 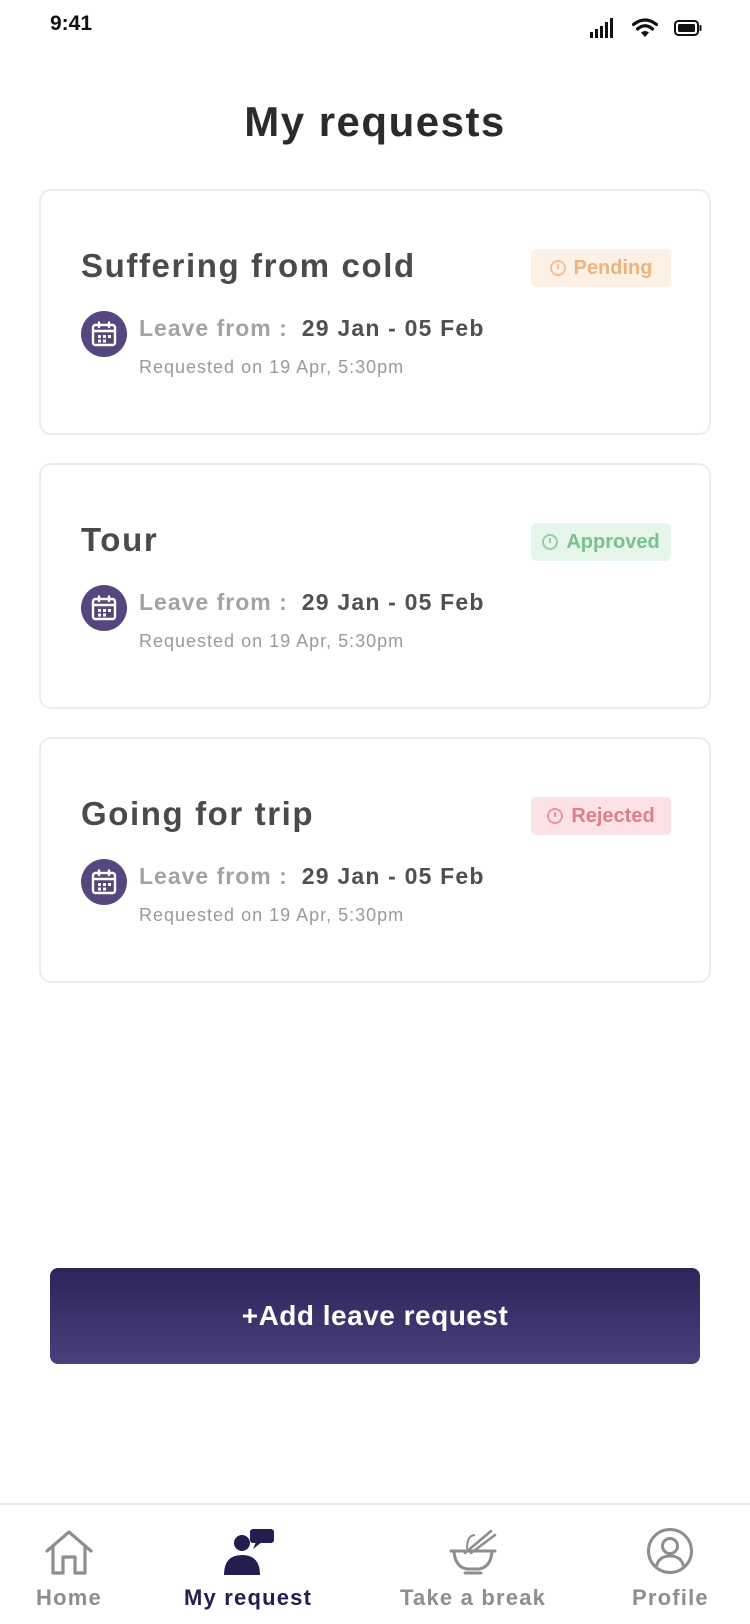 I want to click on tab-profile: Profile, so click(x=670, y=1567).